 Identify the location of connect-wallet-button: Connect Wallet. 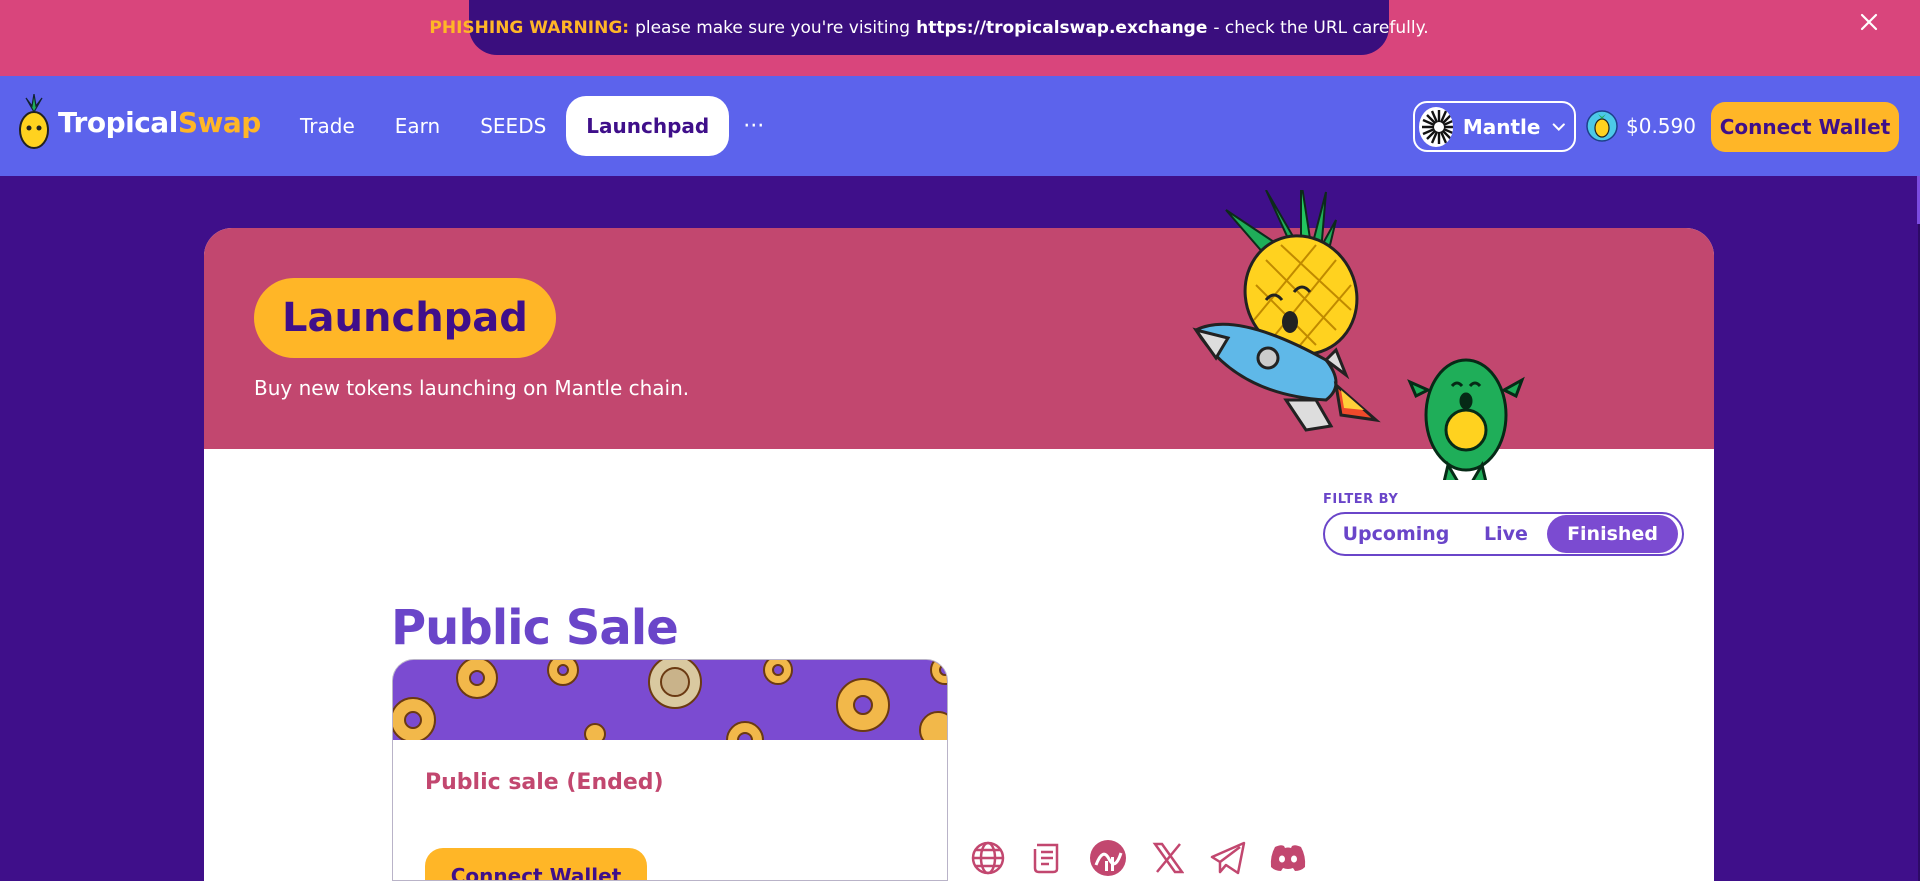
(1805, 127).